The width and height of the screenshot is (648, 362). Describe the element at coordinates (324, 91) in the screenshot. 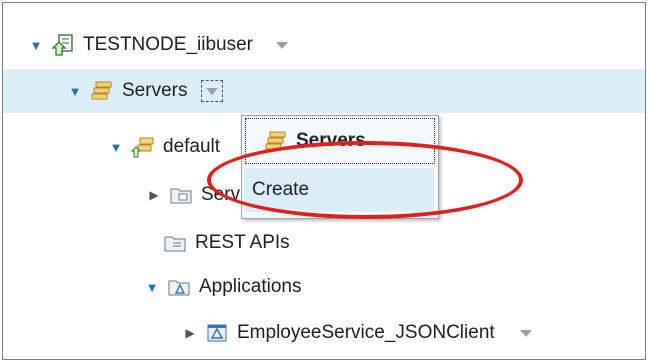

I see `tree-row-servers: ▼ Servers` at that location.